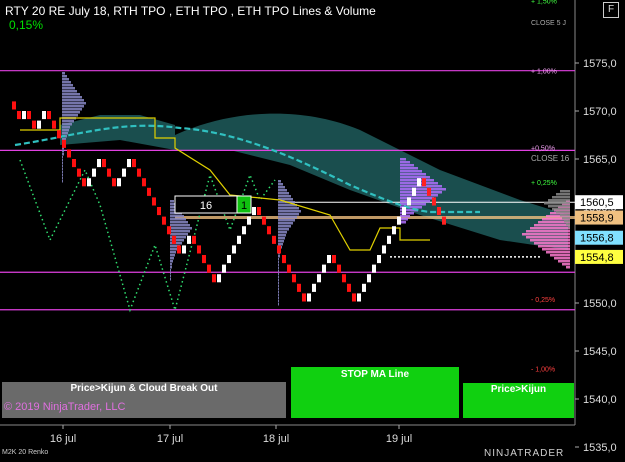  What do you see at coordinates (597, 258) in the screenshot?
I see `price-tag-label: 1554,8` at bounding box center [597, 258].